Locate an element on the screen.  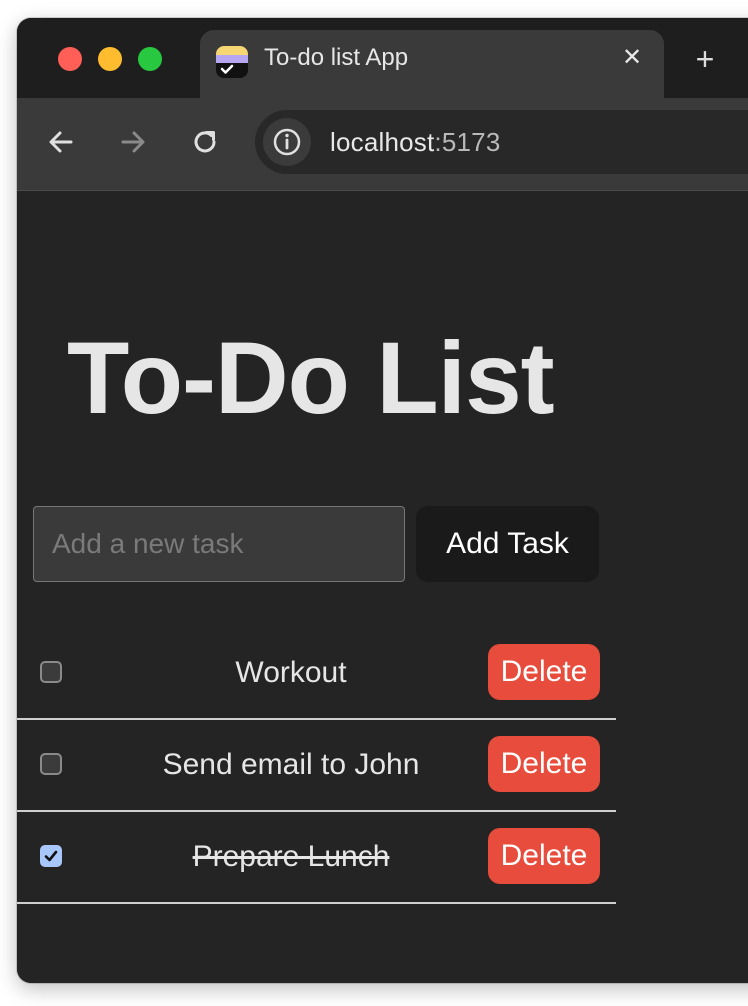
task-row: Prepare Lunch Delete is located at coordinates (316, 858).